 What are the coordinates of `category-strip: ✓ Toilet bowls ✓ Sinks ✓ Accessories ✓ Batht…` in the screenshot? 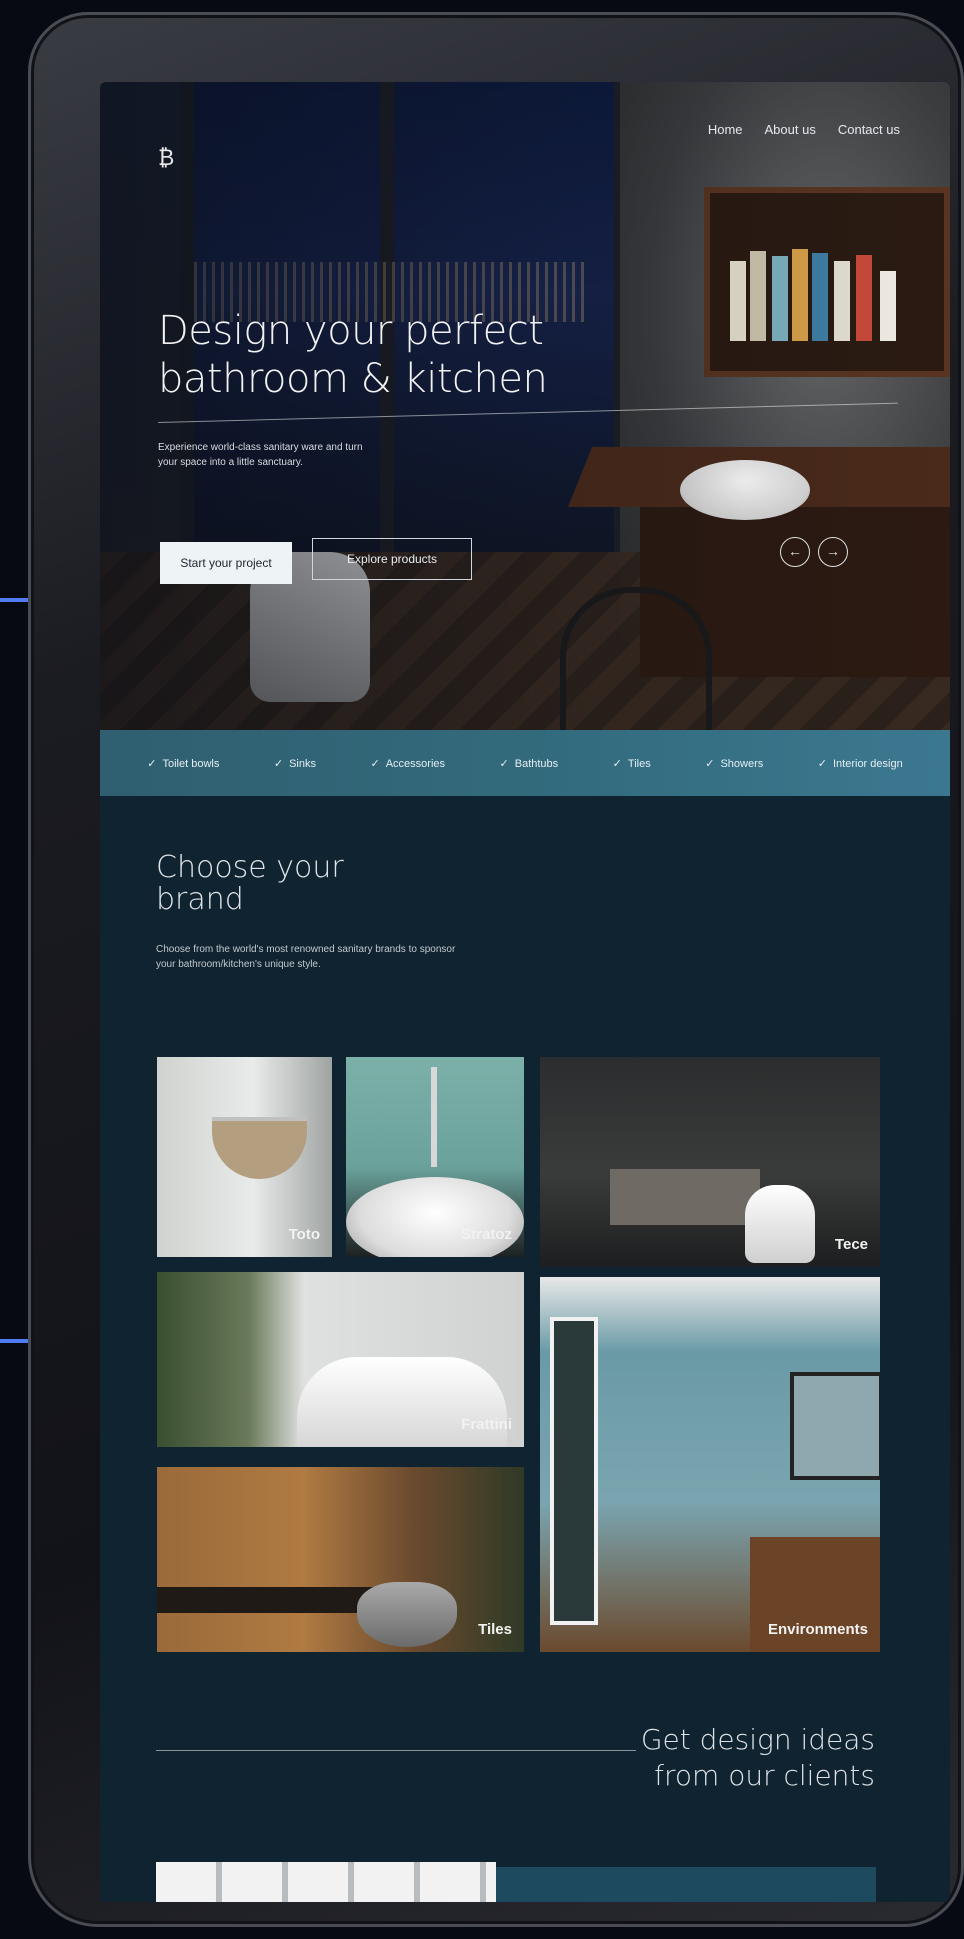 It's located at (525, 763).